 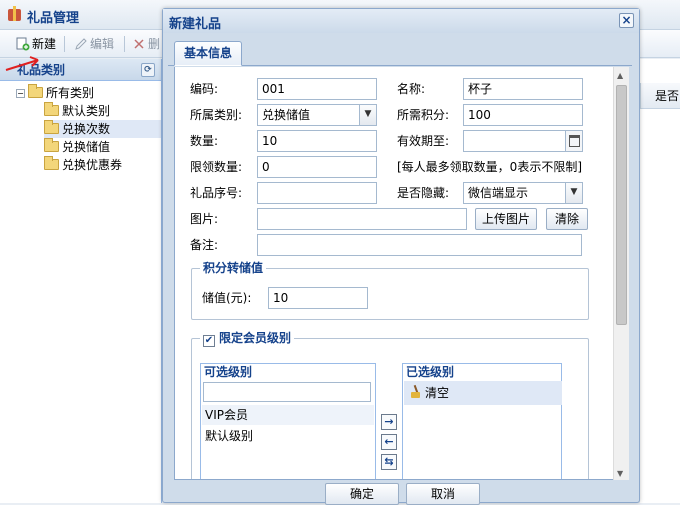 I want to click on edit-button-label: 编辑, so click(x=102, y=44).